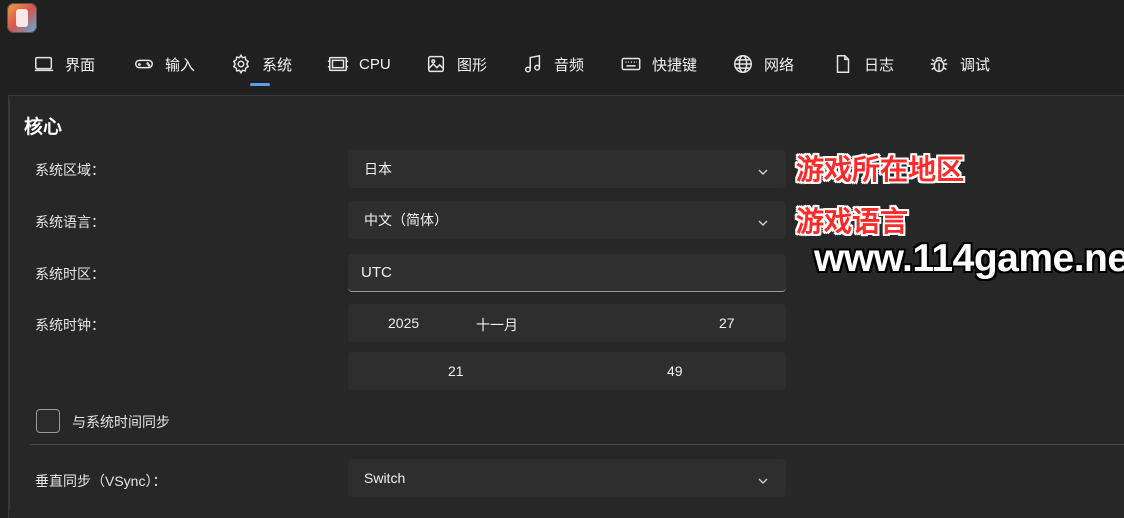 This screenshot has height=518, width=1124. What do you see at coordinates (64, 64) in the screenshot?
I see `tab-interface: 界面` at bounding box center [64, 64].